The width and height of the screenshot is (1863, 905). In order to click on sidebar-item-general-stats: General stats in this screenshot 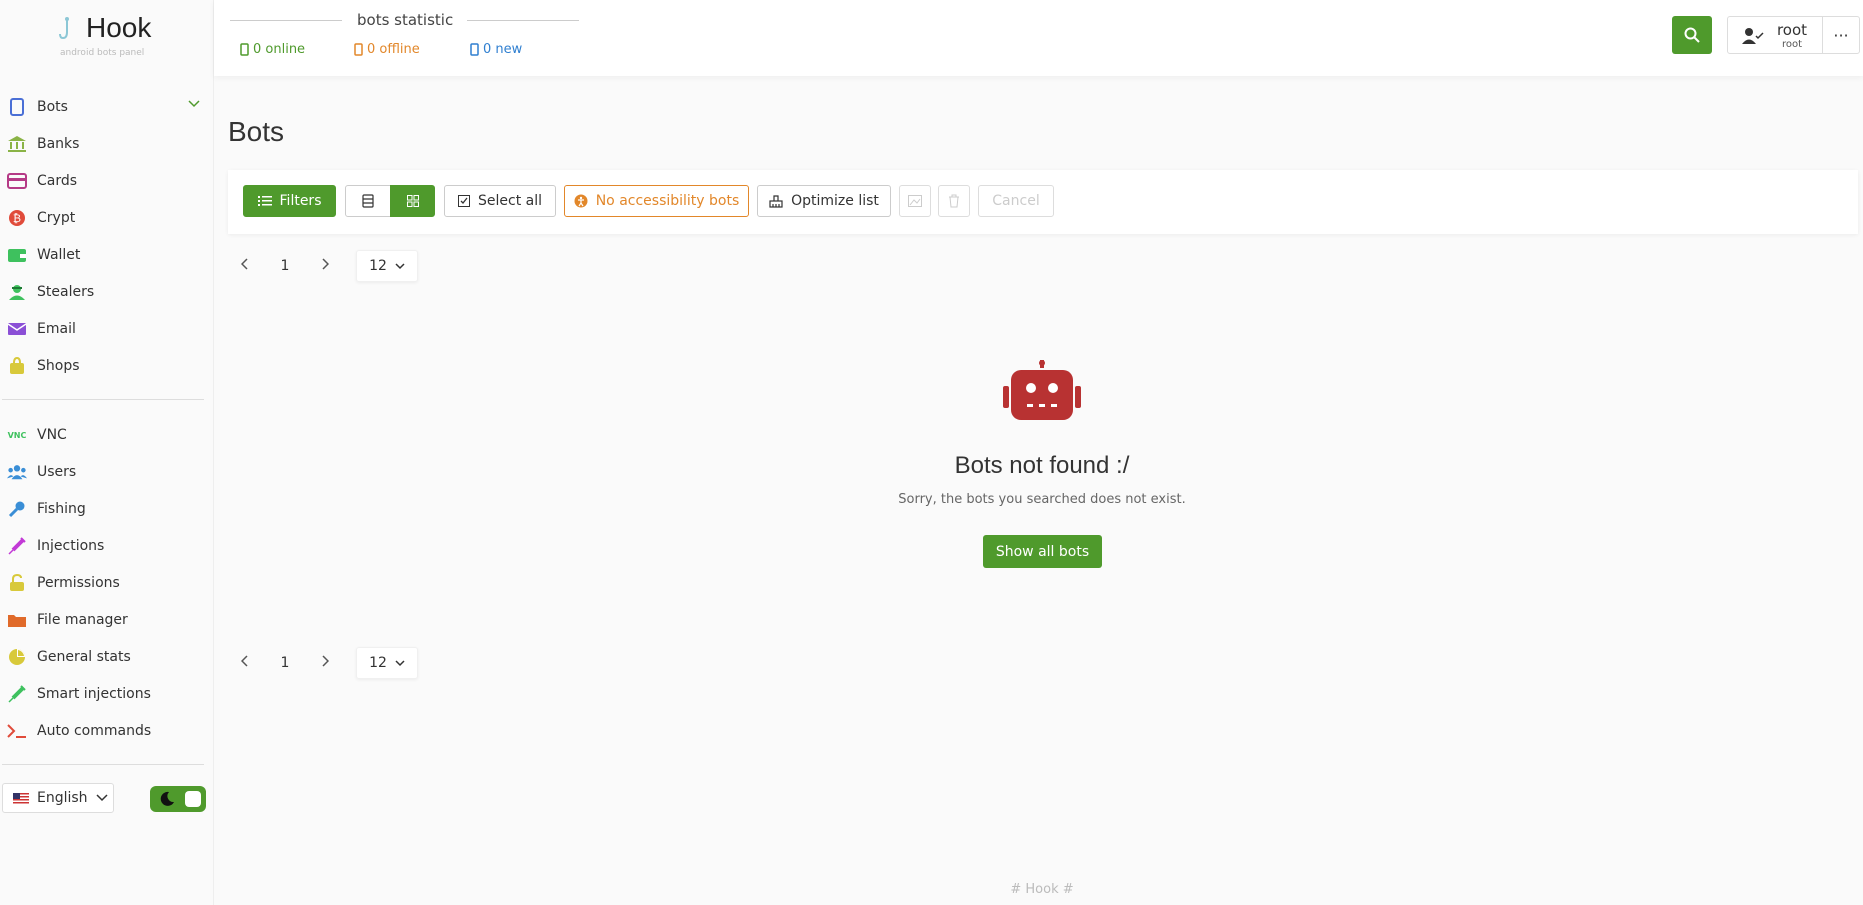, I will do `click(107, 656)`.